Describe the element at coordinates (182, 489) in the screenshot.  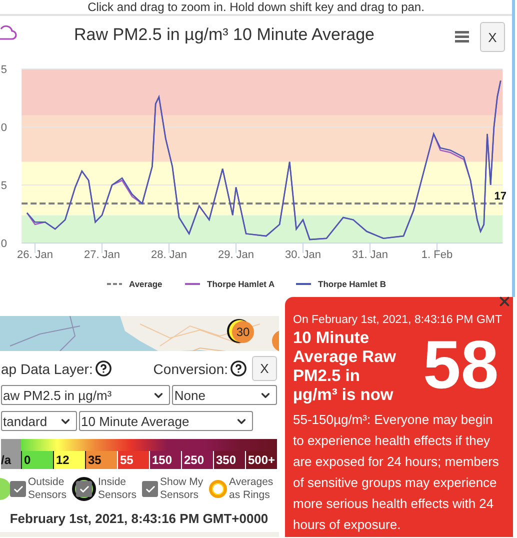
I see `toggle-label: Show My Sensors` at that location.